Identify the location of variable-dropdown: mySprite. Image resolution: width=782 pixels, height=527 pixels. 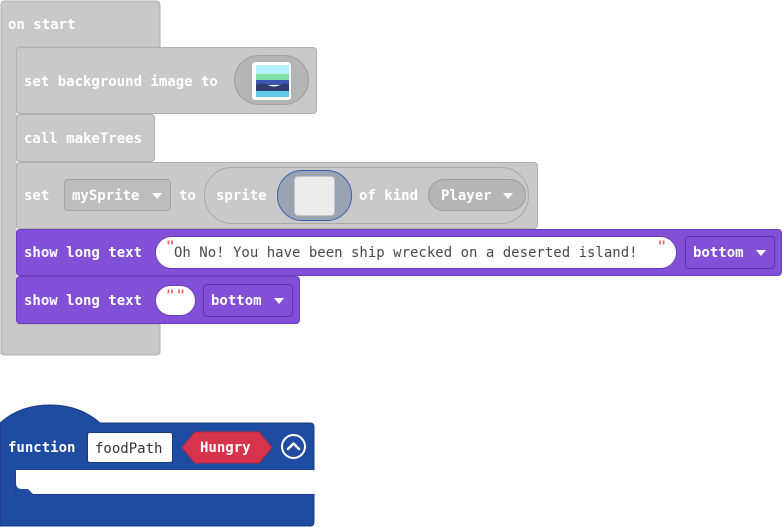
(117, 195).